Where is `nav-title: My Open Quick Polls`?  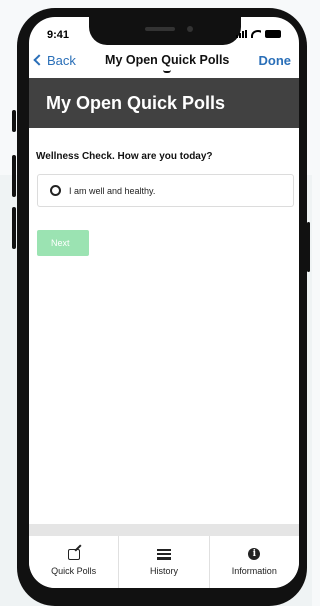
nav-title: My Open Quick Polls is located at coordinates (167, 63).